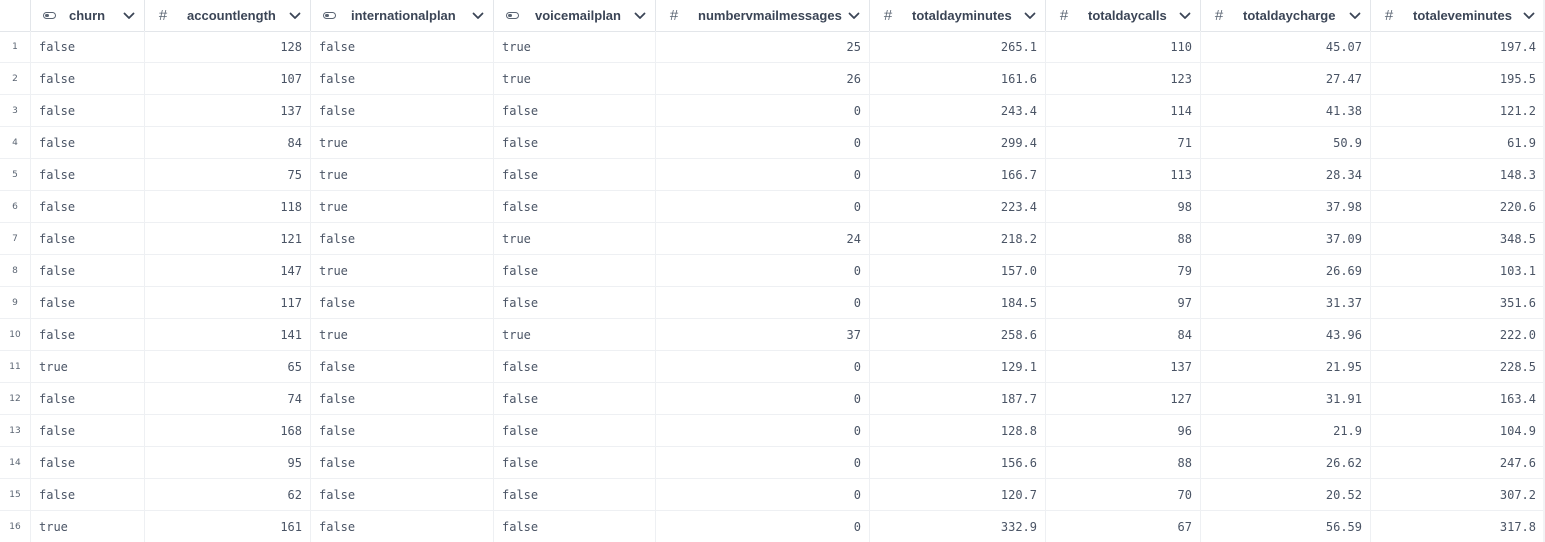 The height and width of the screenshot is (542, 1545). What do you see at coordinates (228, 143) in the screenshot?
I see `cell-accountlength: 84` at bounding box center [228, 143].